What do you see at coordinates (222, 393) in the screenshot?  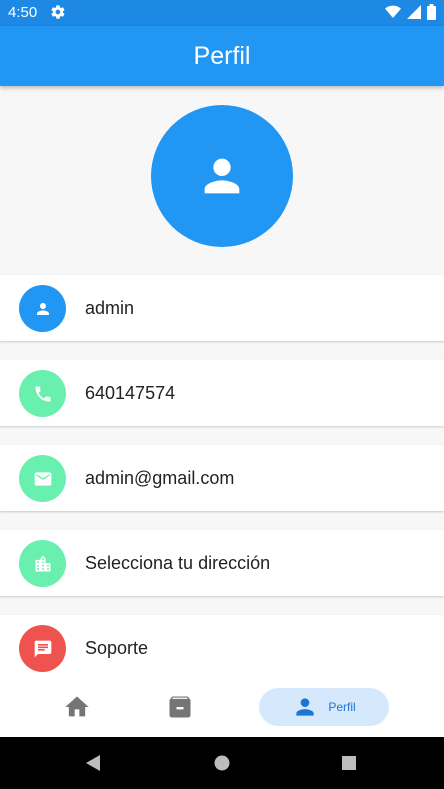 I see `profile-item-phone: 640147574` at bounding box center [222, 393].